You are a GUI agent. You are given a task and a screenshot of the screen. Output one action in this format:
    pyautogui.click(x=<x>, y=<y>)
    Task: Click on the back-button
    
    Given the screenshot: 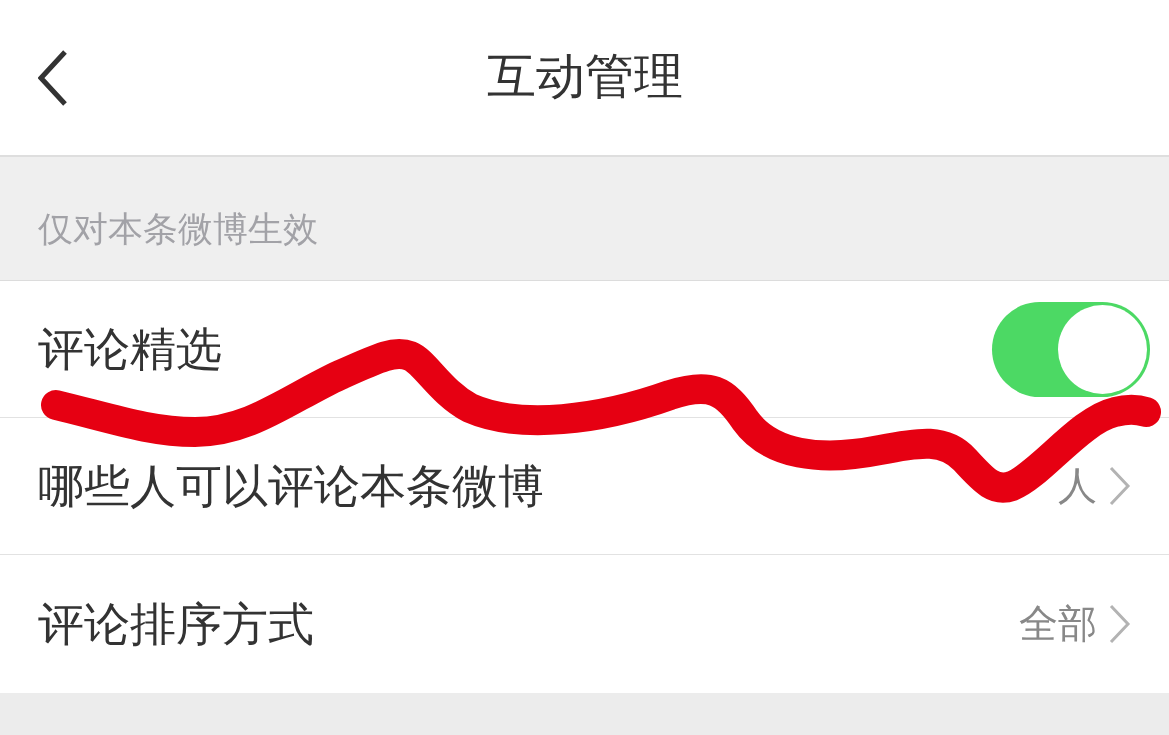 What is the action you would take?
    pyautogui.click(x=53, y=77)
    